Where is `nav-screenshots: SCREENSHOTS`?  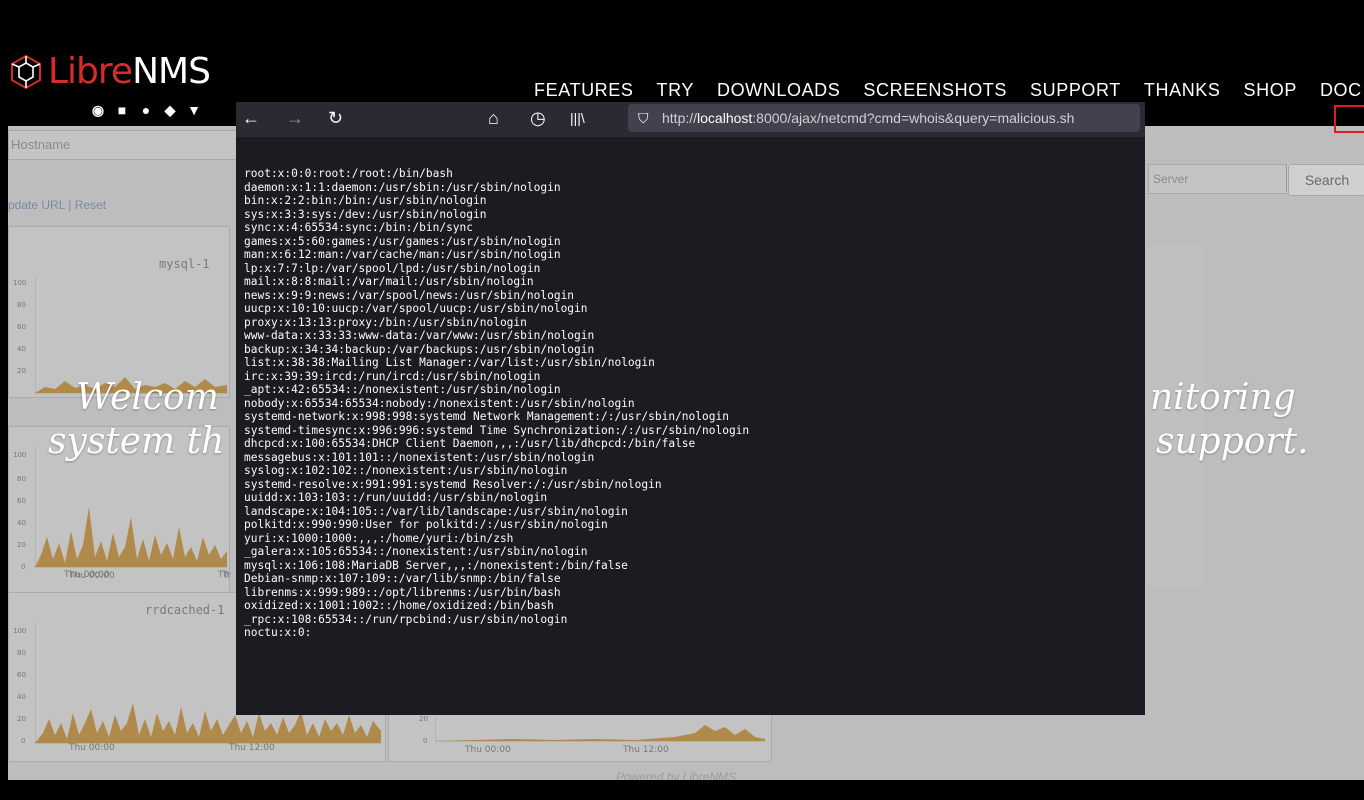
nav-screenshots: SCREENSHOTS is located at coordinates (935, 90).